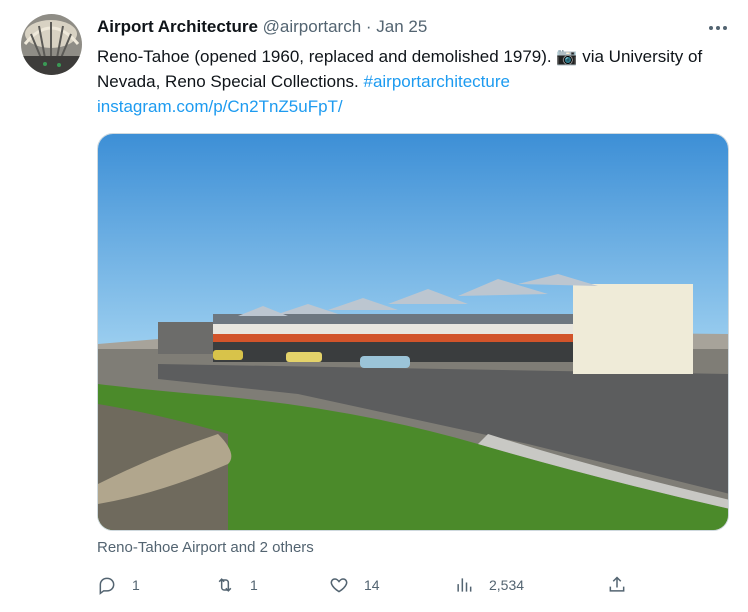  I want to click on like-button: 14, so click(354, 585).